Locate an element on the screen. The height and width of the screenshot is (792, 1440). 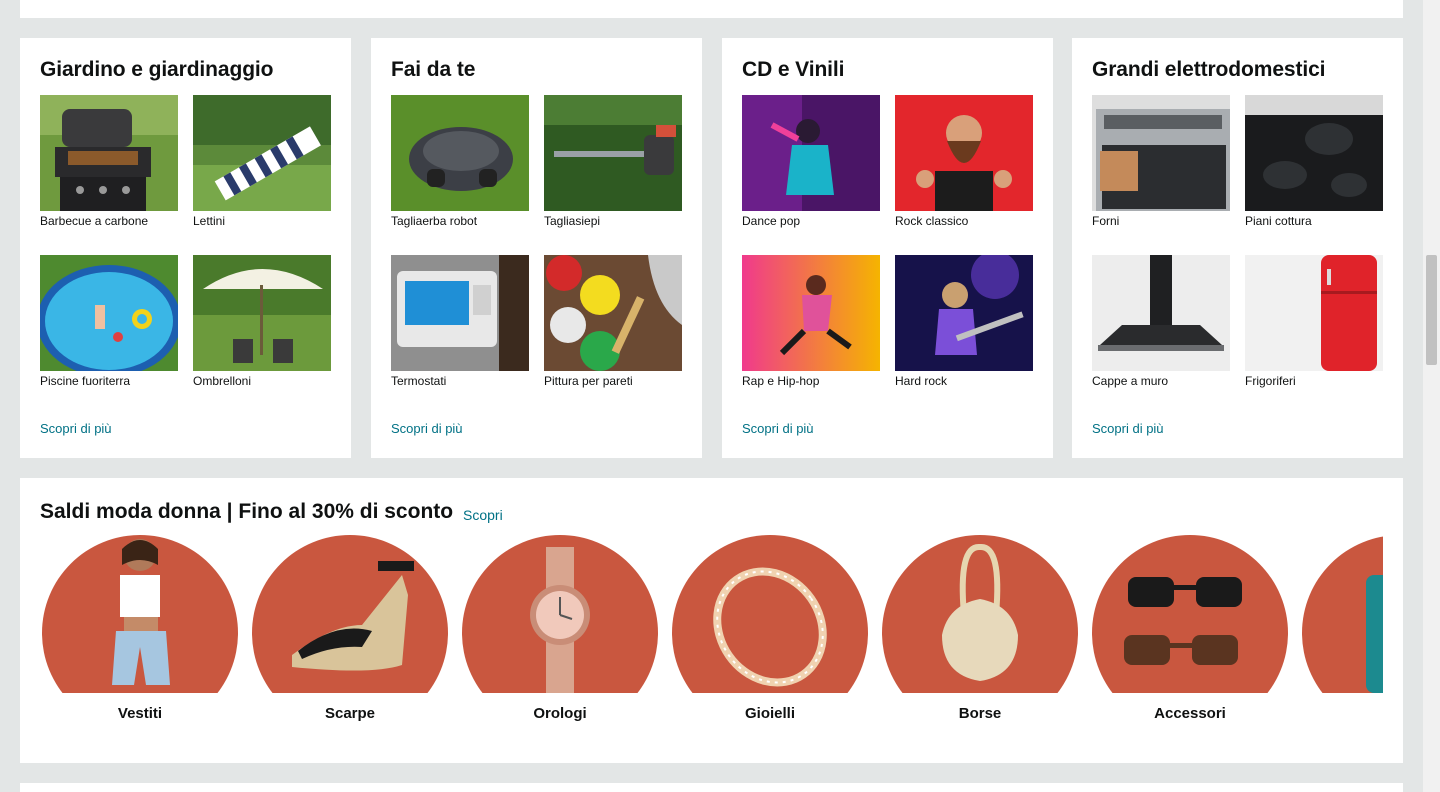
tile-fridge: Frigoriferi is located at coordinates (1314, 321).